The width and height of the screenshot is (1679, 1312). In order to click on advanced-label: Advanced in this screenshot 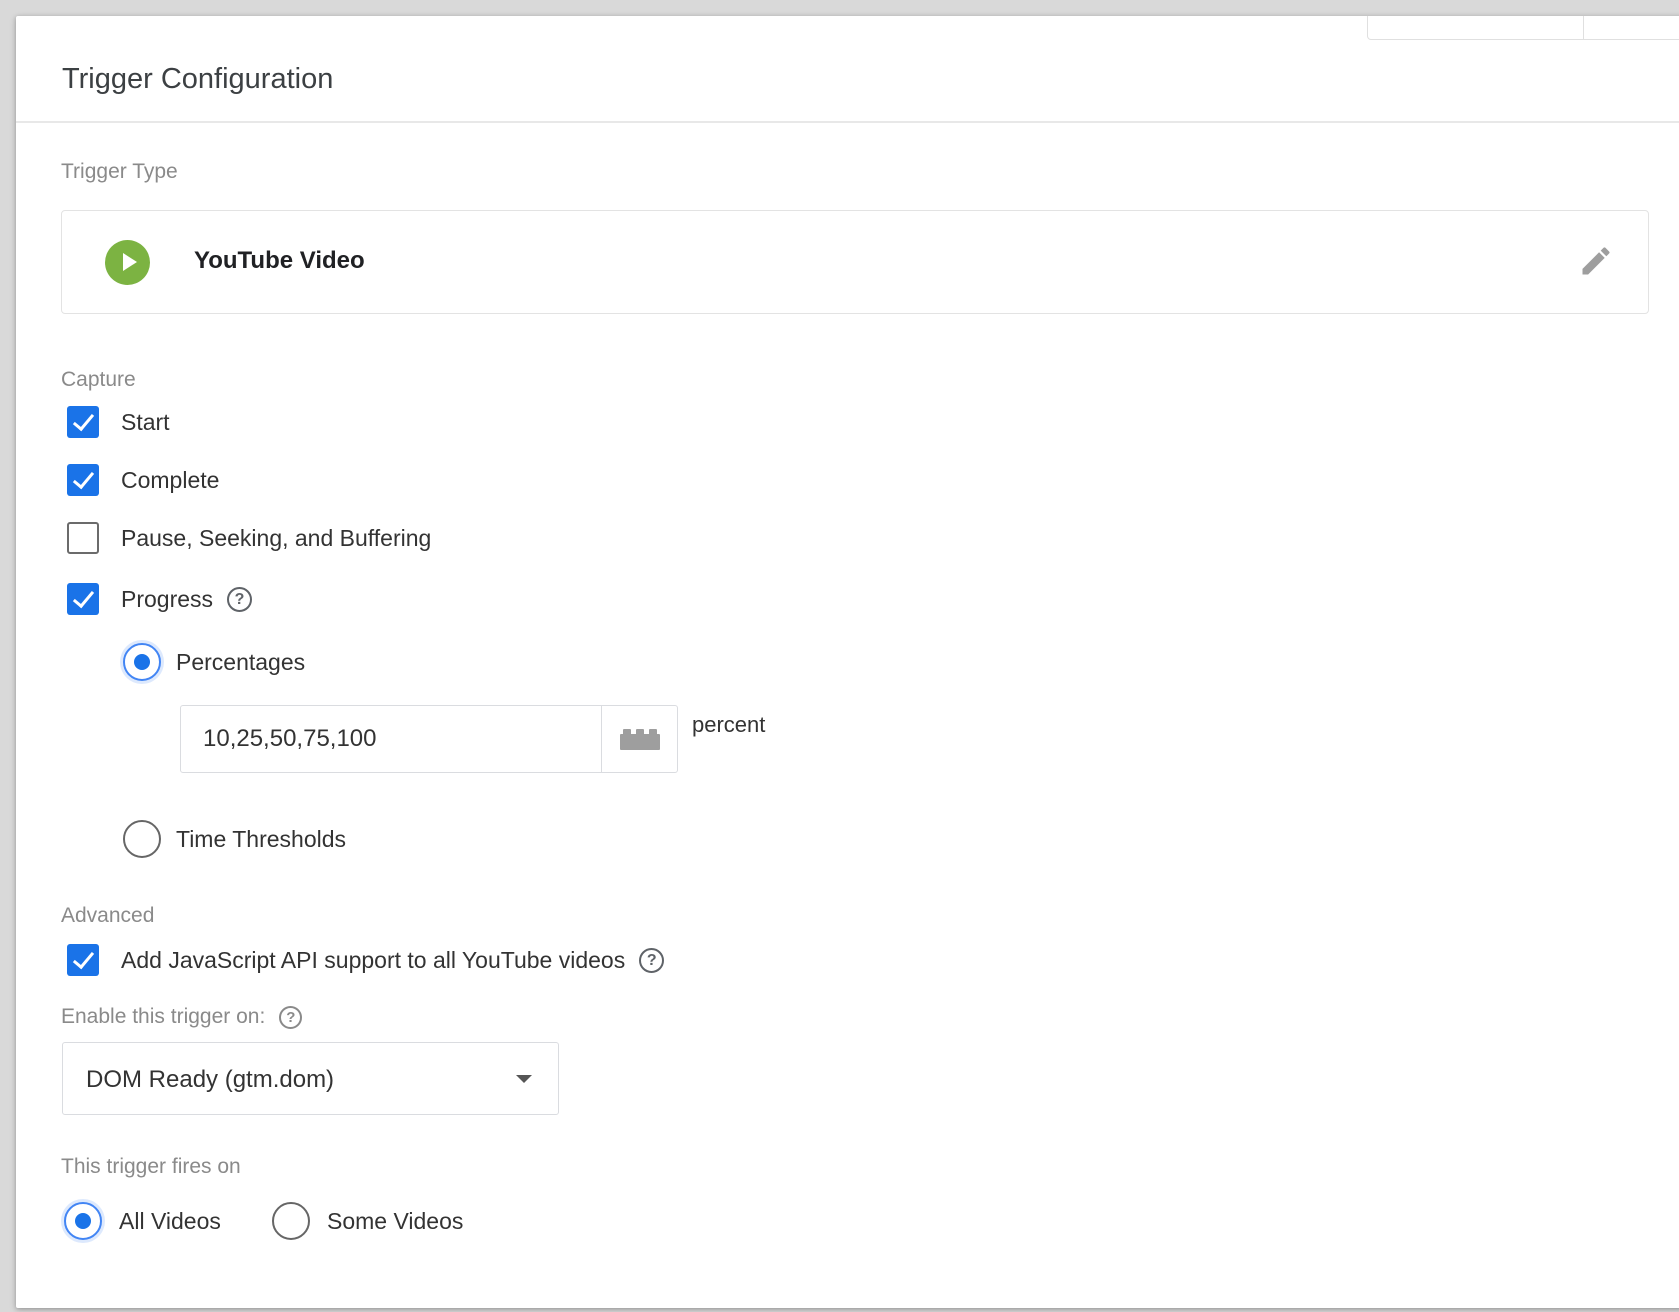, I will do `click(108, 915)`.